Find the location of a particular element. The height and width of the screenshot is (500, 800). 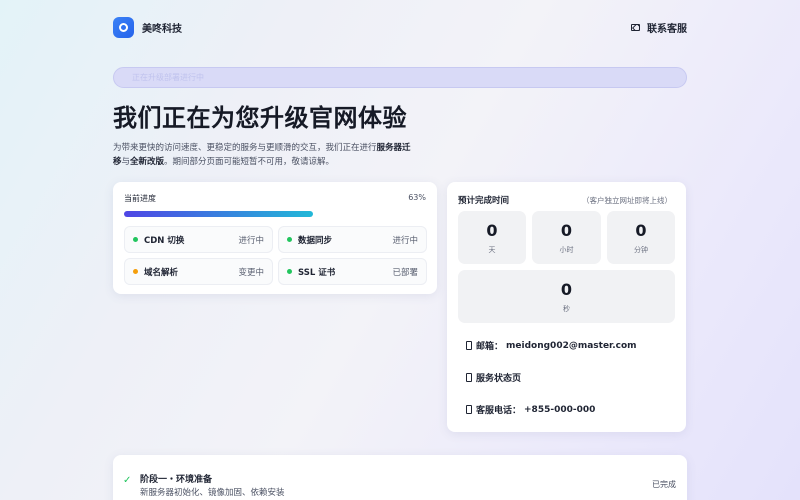

mail-icon is located at coordinates (635, 27).